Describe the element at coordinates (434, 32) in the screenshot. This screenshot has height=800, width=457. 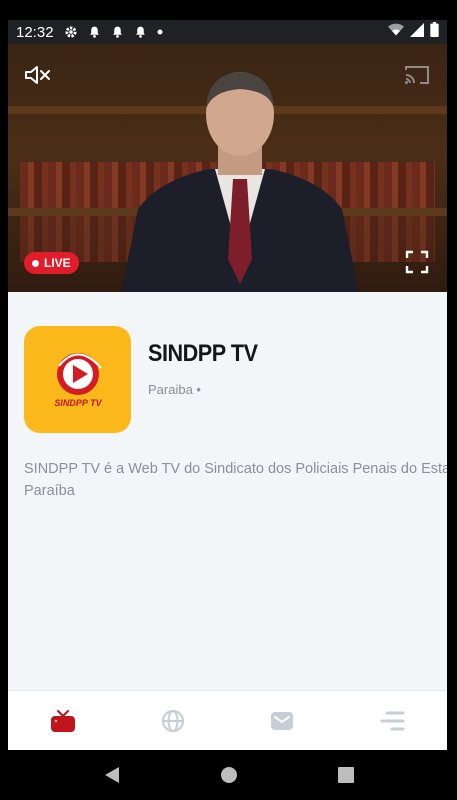
I see `battery-icon` at that location.